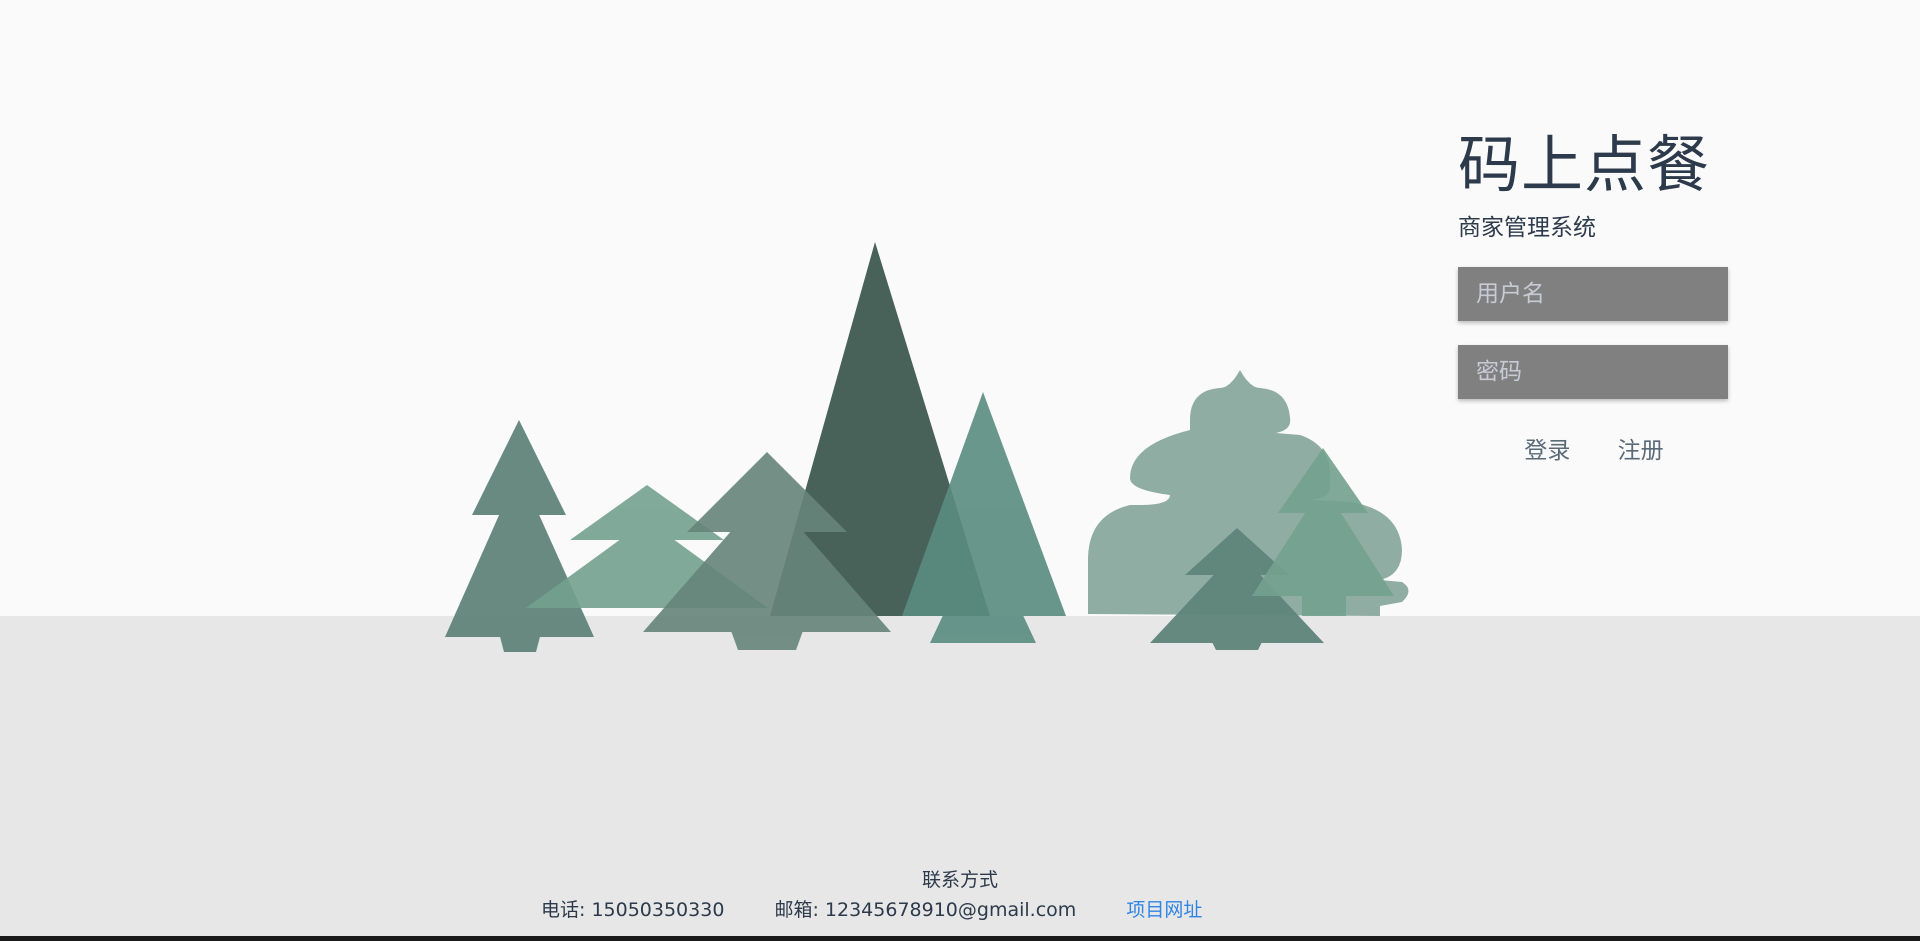  Describe the element at coordinates (1593, 372) in the screenshot. I see `password-input` at that location.